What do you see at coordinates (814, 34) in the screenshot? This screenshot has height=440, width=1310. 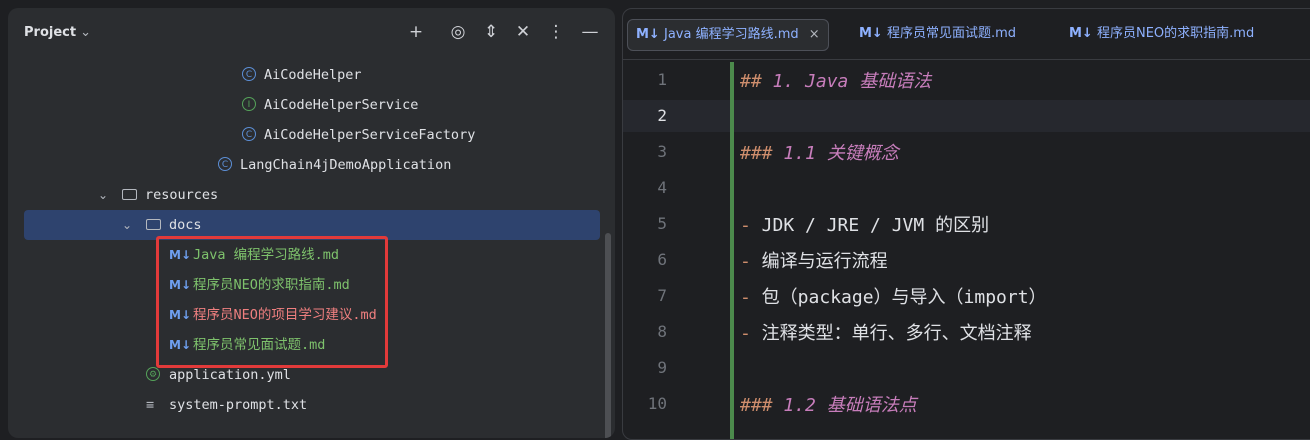 I see `close-icon: ×` at bounding box center [814, 34].